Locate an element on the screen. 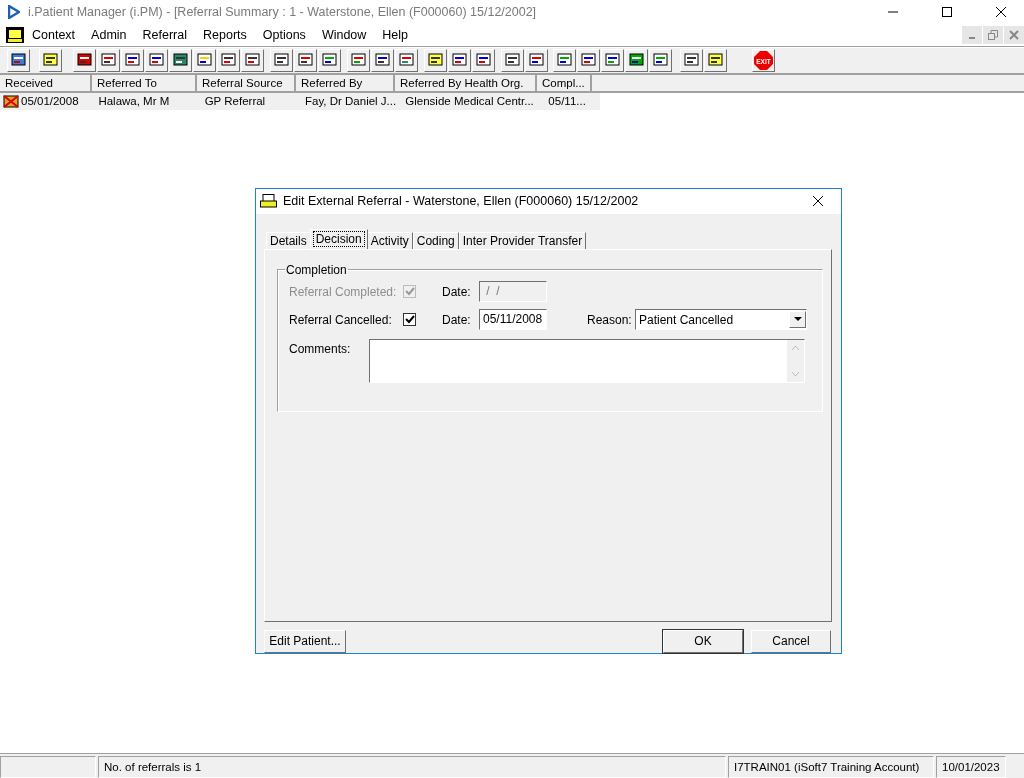  minimize-button is located at coordinates (972, 35).